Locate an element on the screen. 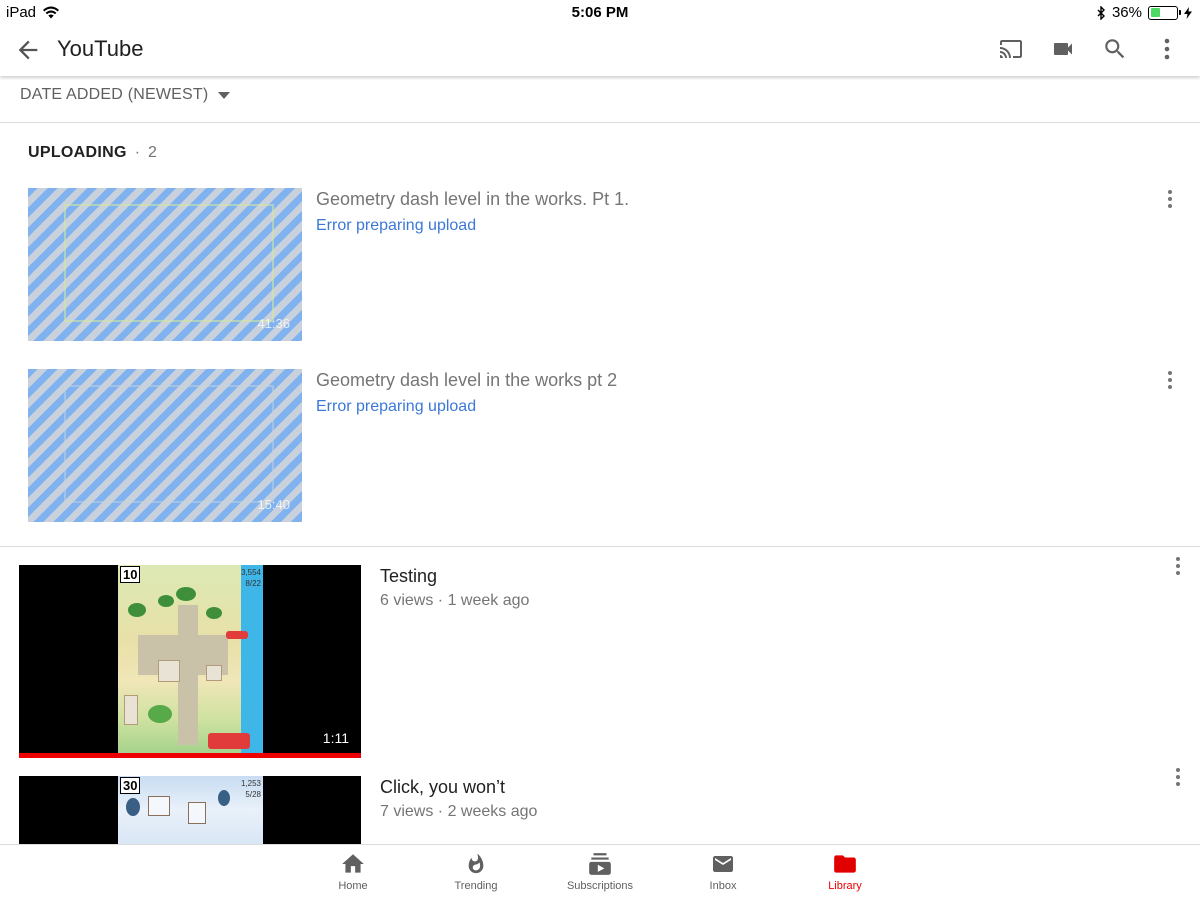  sort-dropdown: DATE ADDED (NEWEST) is located at coordinates (125, 95).